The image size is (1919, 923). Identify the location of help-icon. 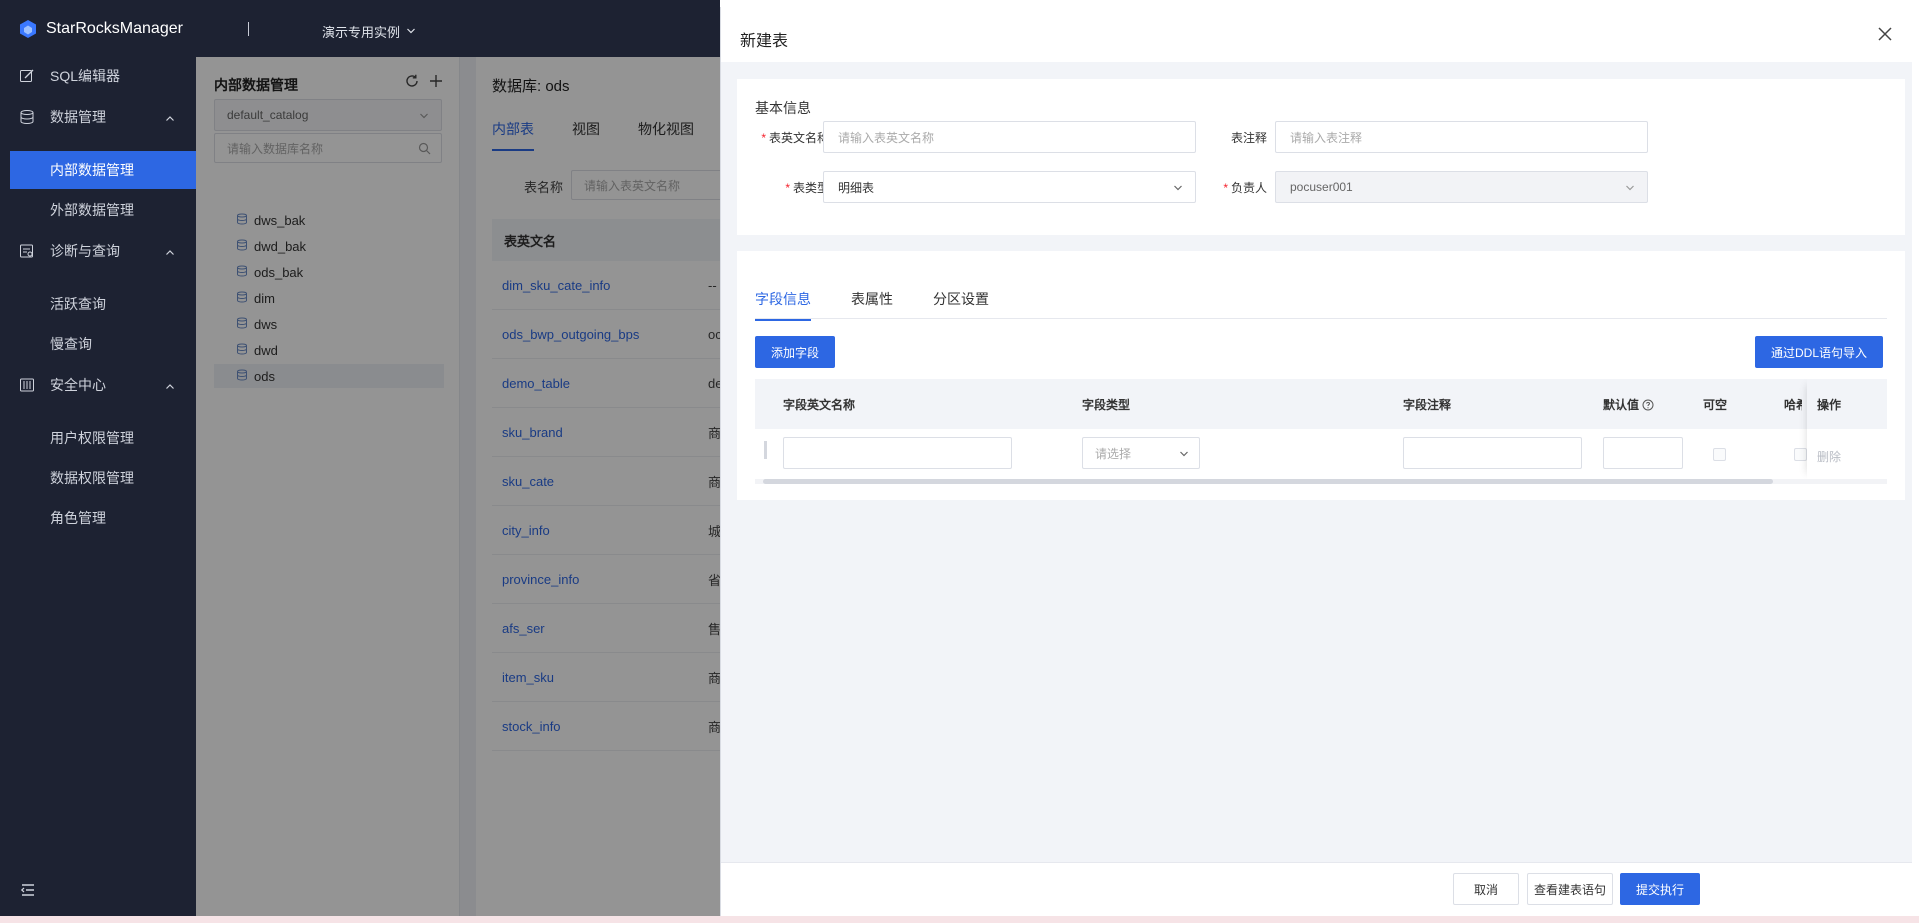
(1648, 406).